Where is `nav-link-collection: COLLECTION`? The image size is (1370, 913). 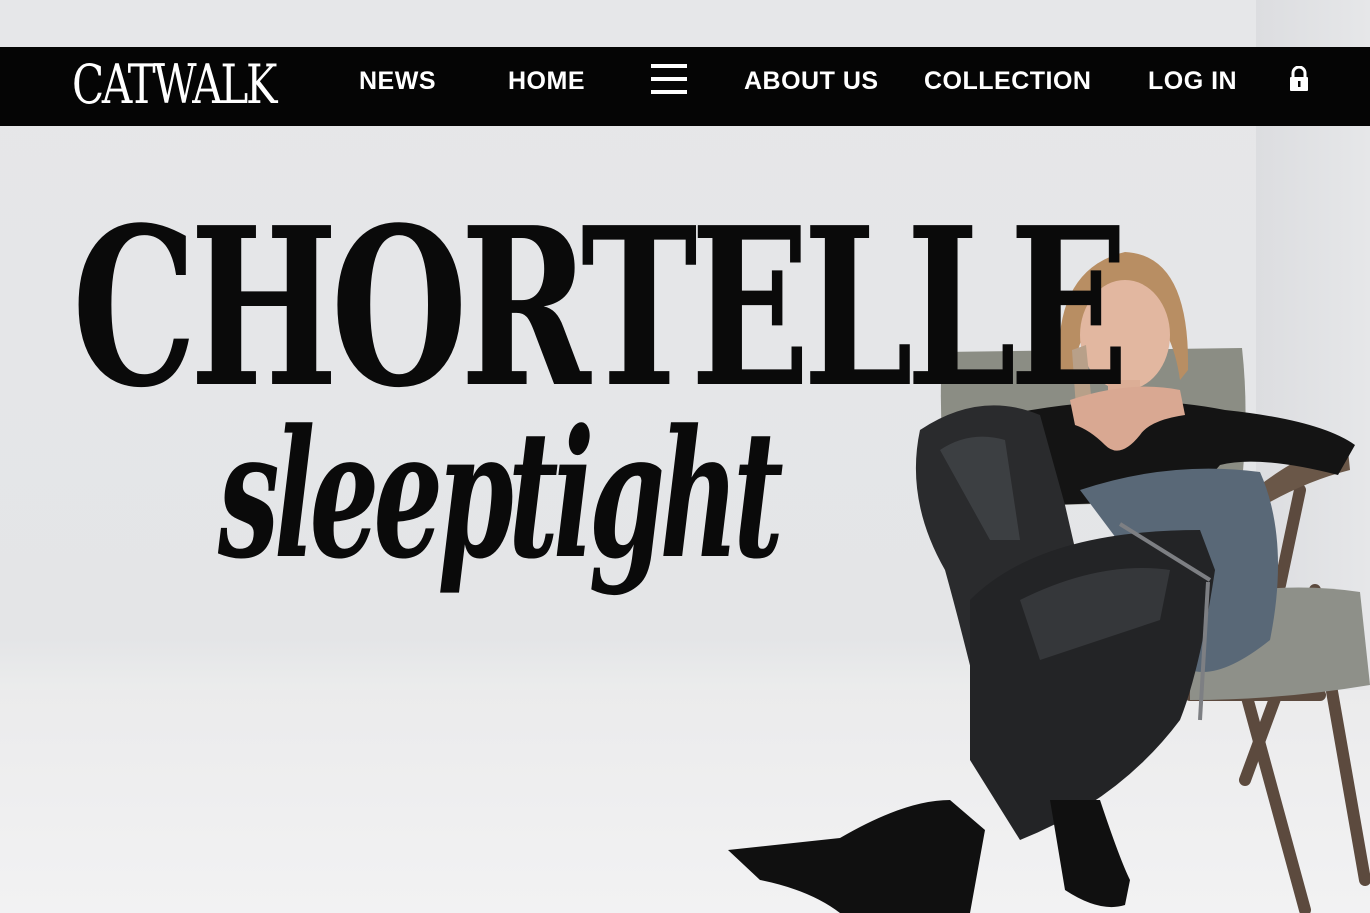
nav-link-collection: COLLECTION is located at coordinates (1008, 81).